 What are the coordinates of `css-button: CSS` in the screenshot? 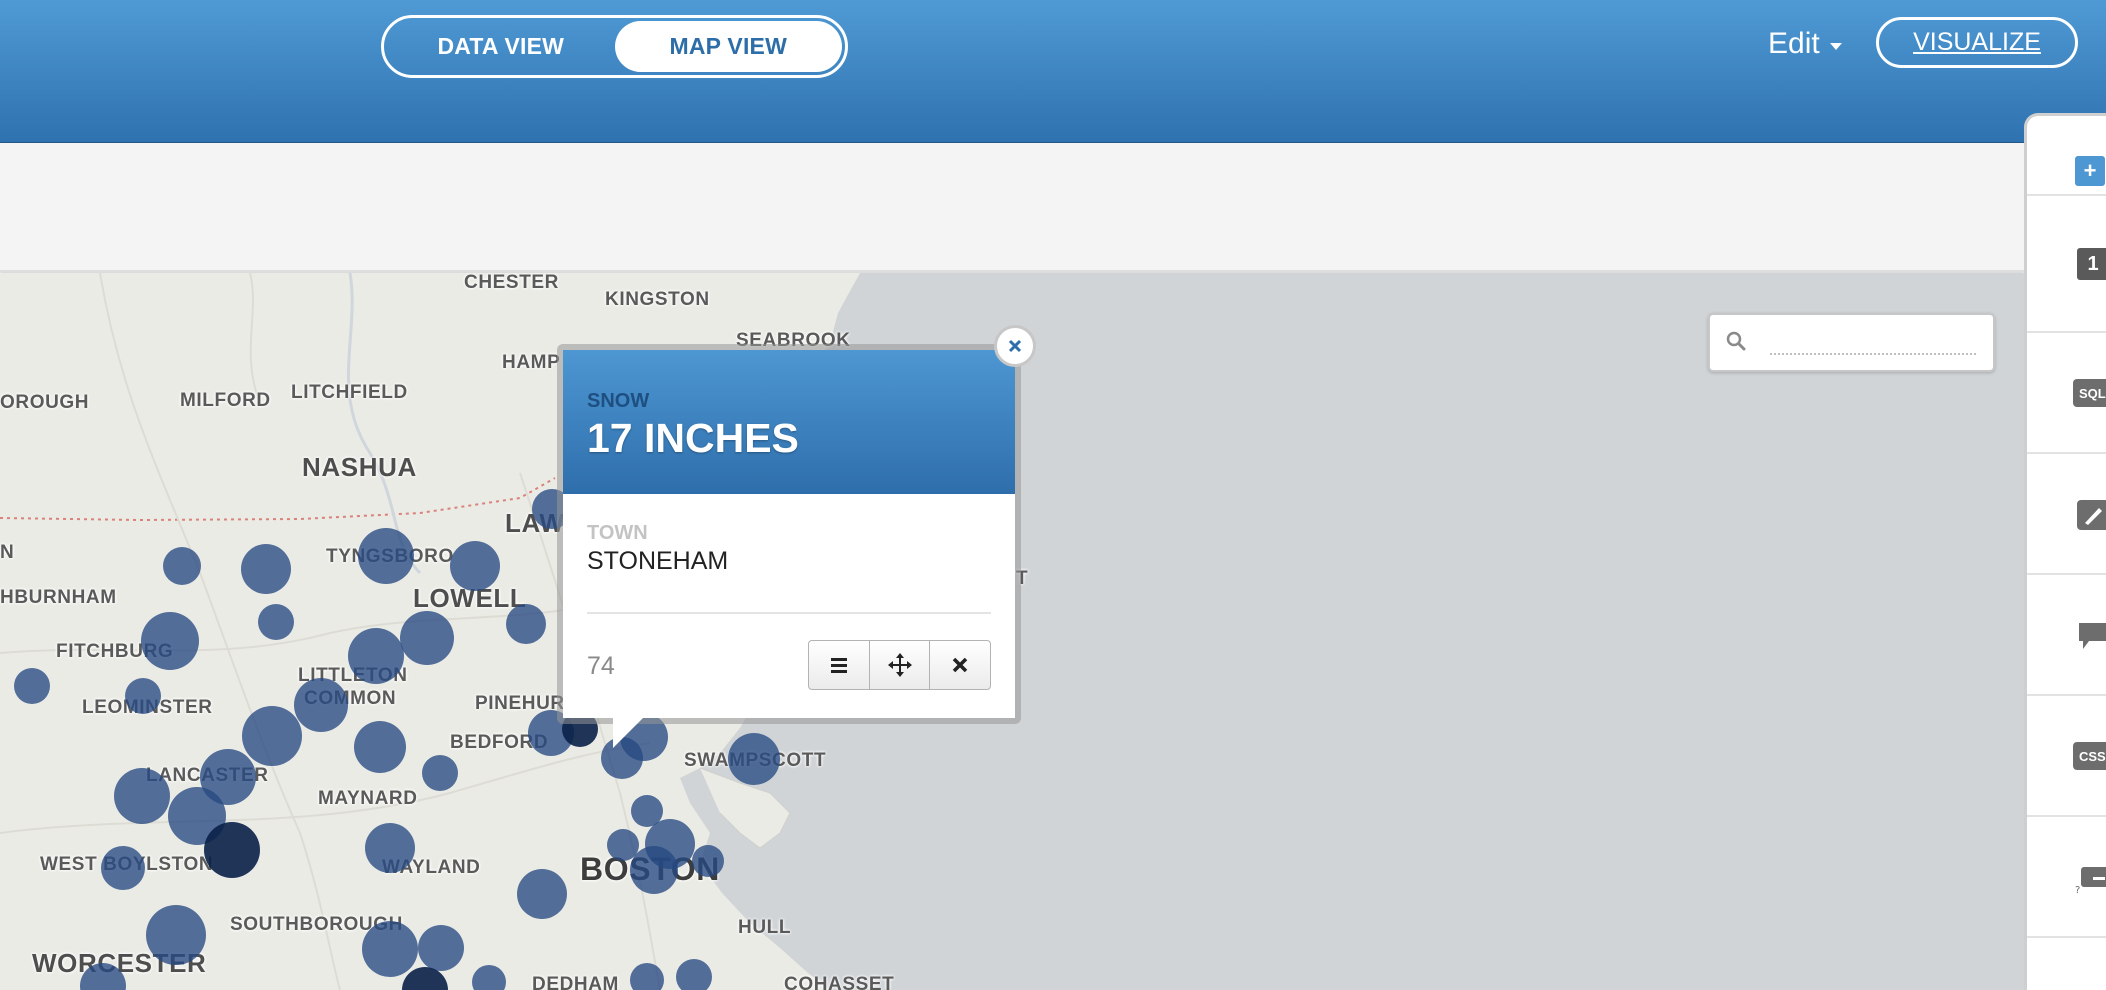 It's located at (2089, 756).